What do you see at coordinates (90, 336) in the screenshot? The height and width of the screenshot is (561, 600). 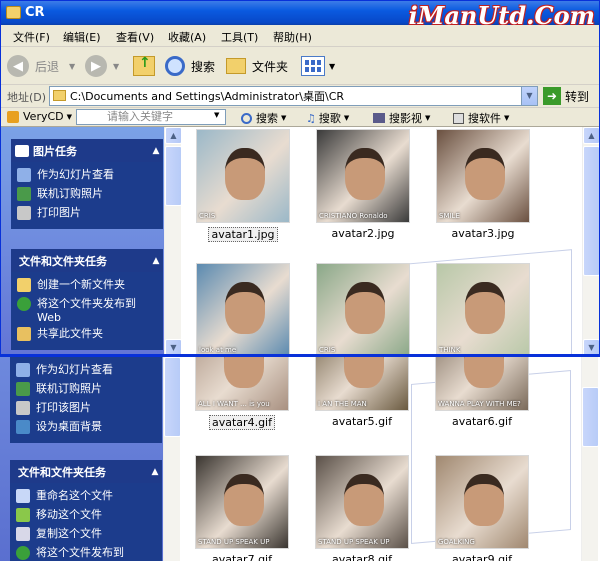 I see `task-share-folder: 共享此文件夹` at bounding box center [90, 336].